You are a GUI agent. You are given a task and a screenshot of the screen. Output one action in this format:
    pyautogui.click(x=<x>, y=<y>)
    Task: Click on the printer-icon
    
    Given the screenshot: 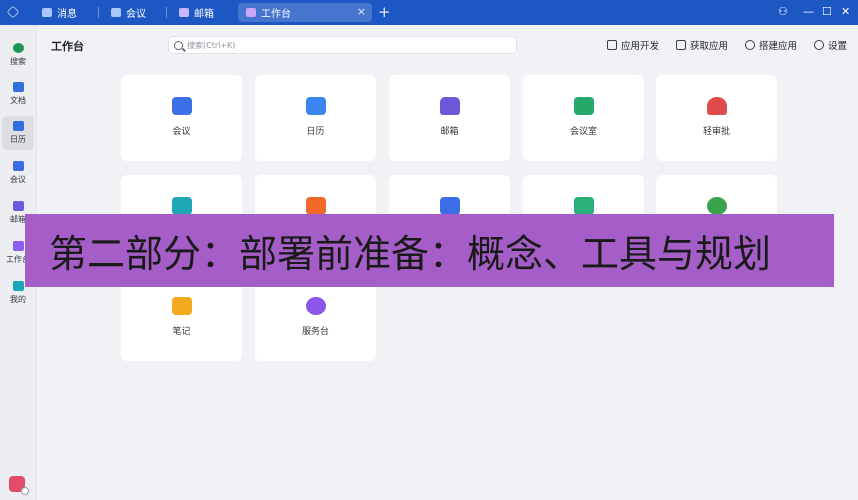 What is the action you would take?
    pyautogui.click(x=181, y=206)
    